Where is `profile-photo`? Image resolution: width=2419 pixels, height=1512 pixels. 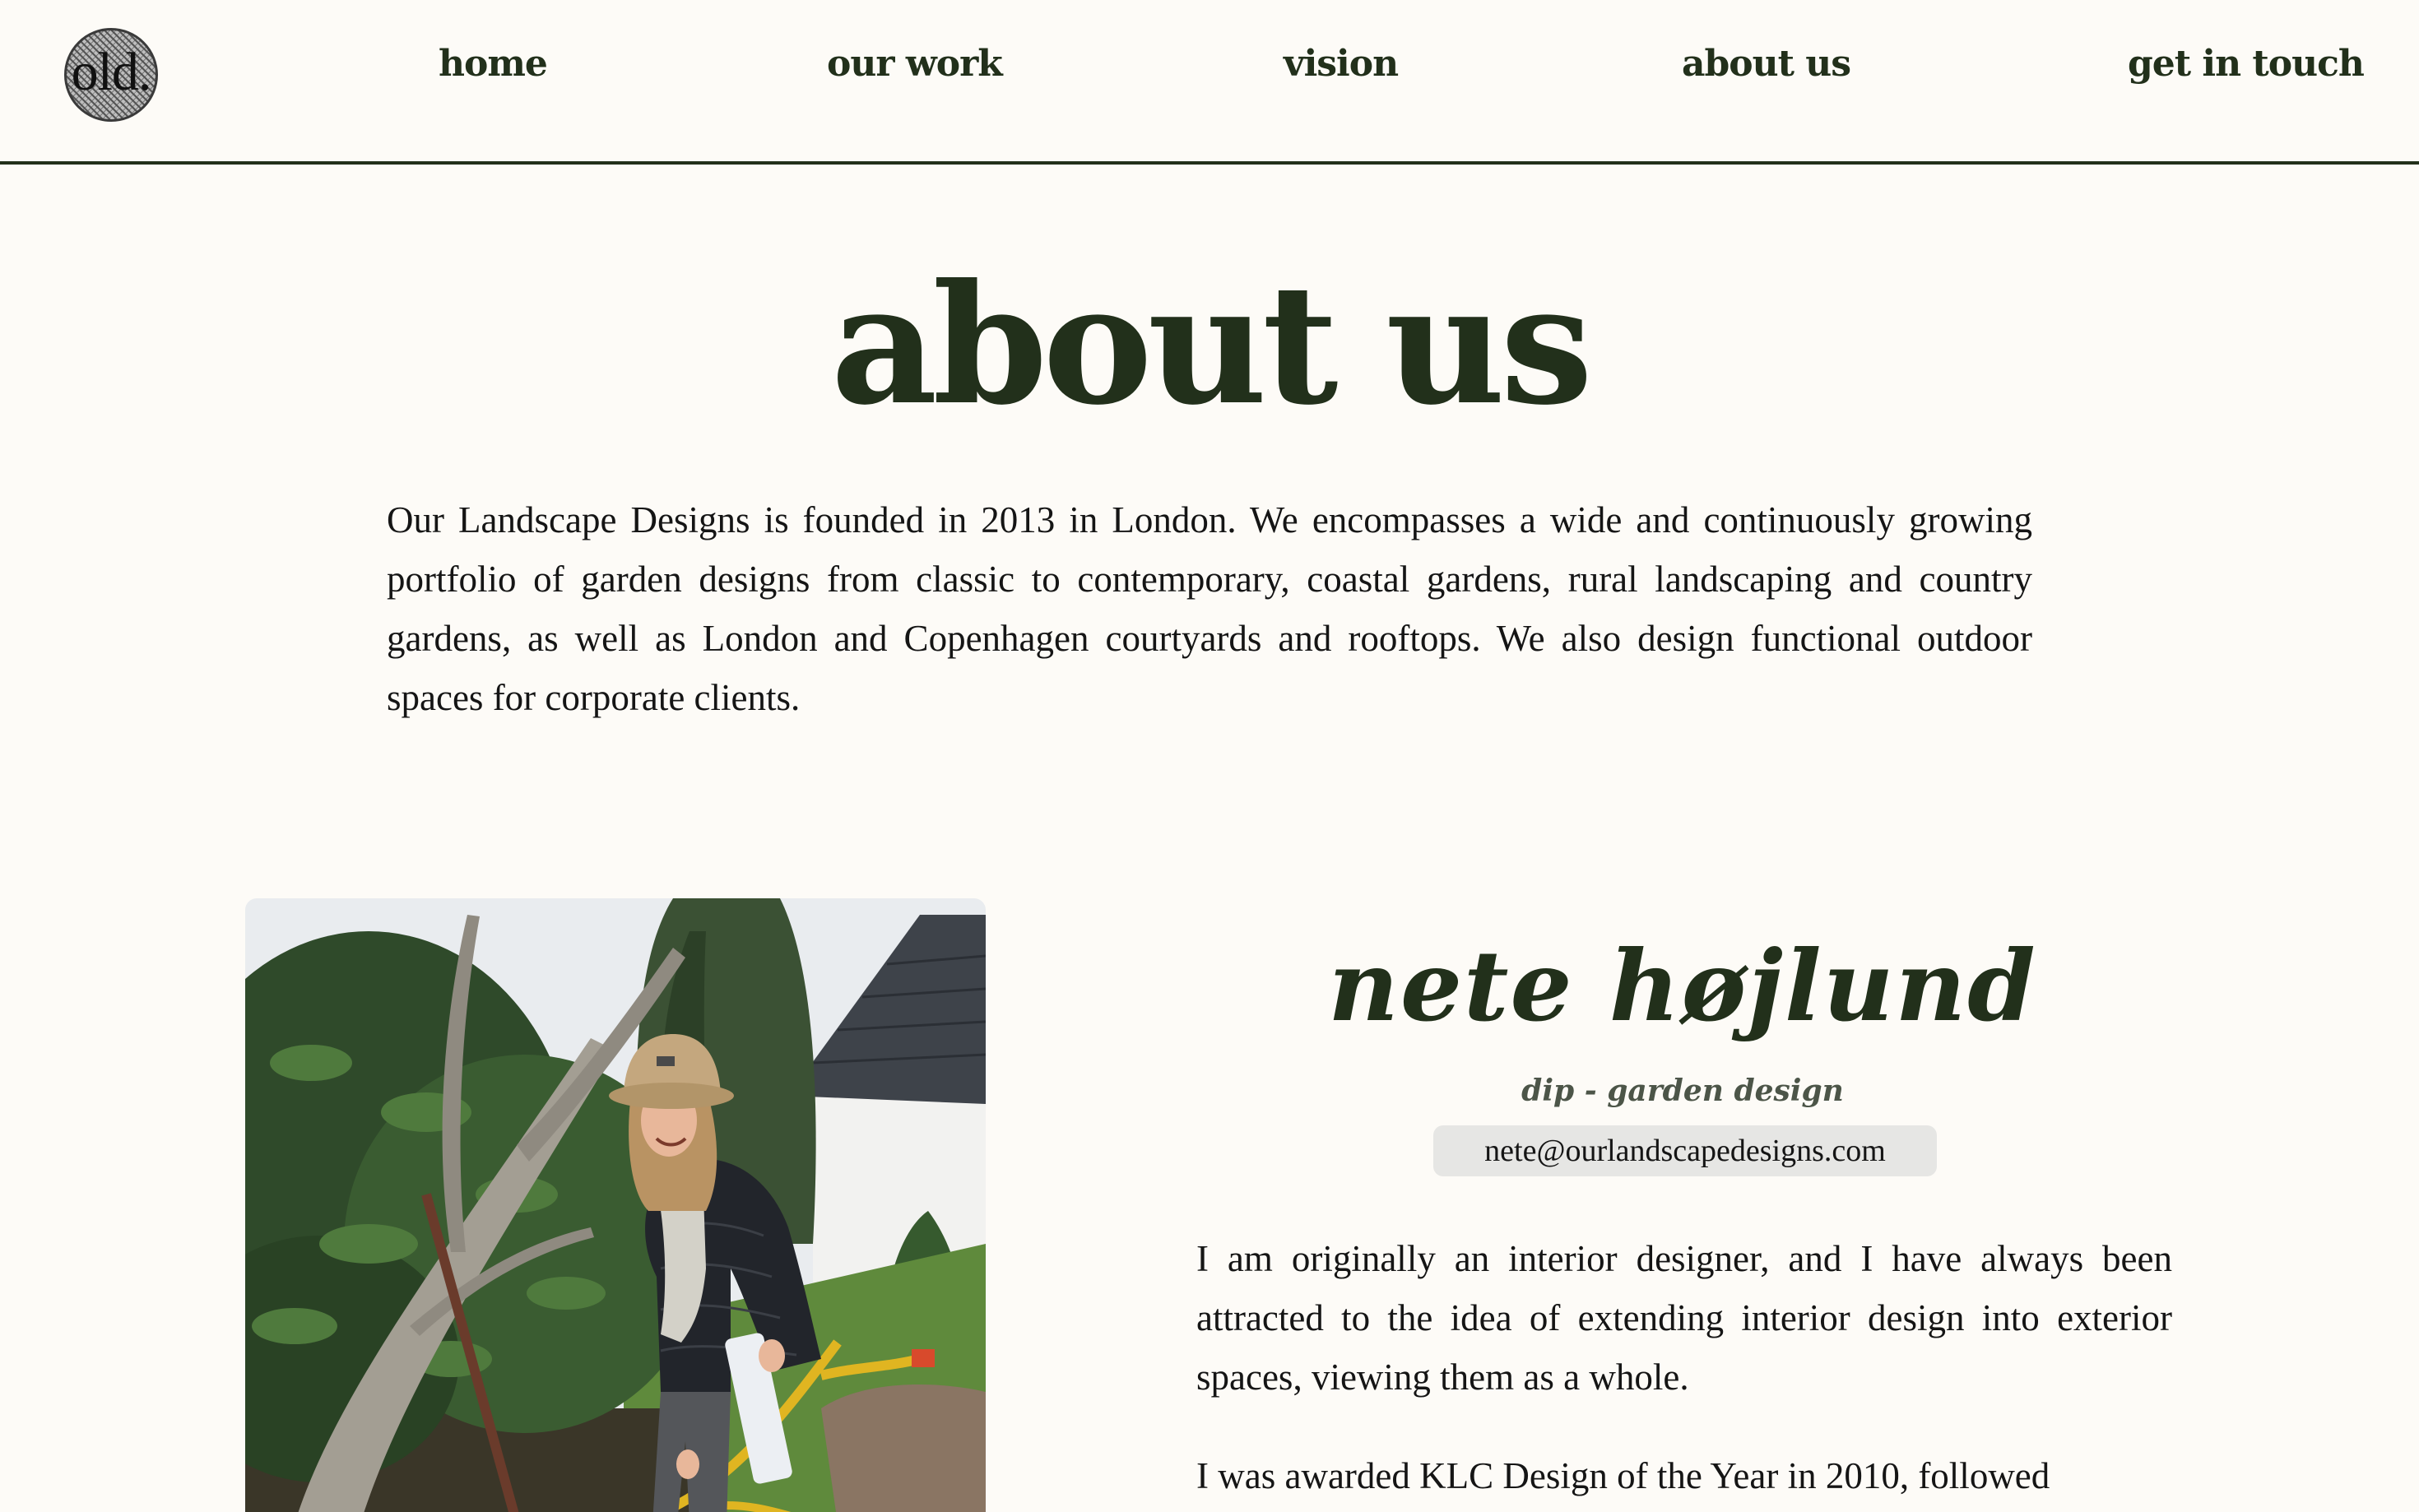
profile-photo is located at coordinates (615, 1205).